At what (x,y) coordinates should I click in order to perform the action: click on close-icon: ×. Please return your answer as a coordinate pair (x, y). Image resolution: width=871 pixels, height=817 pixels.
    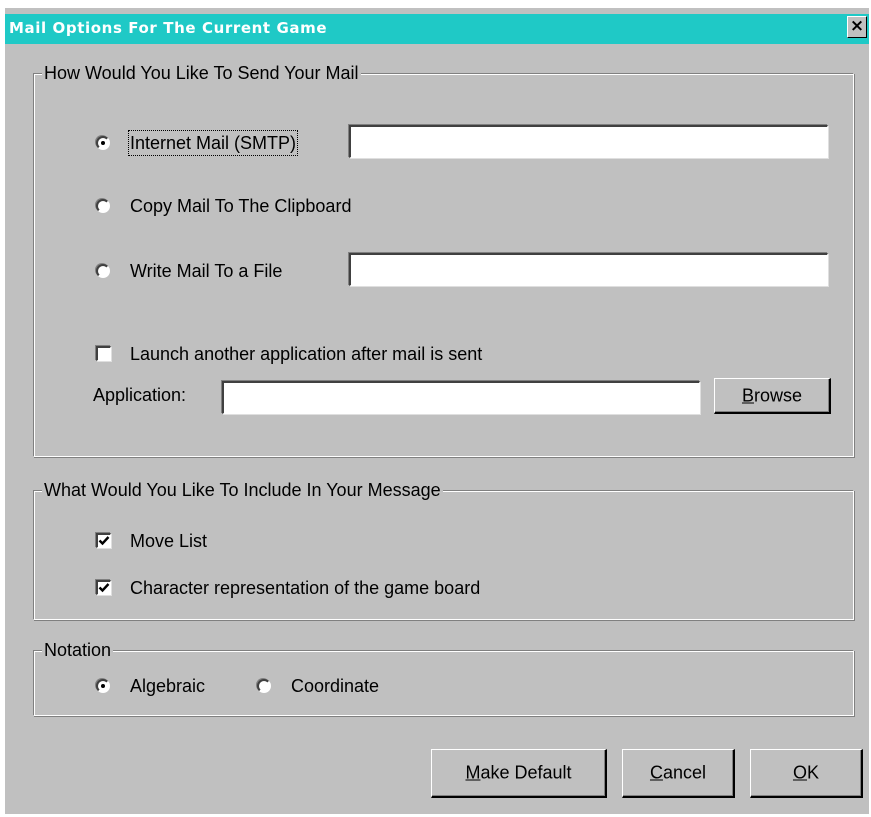
    Looking at the image, I should click on (857, 26).